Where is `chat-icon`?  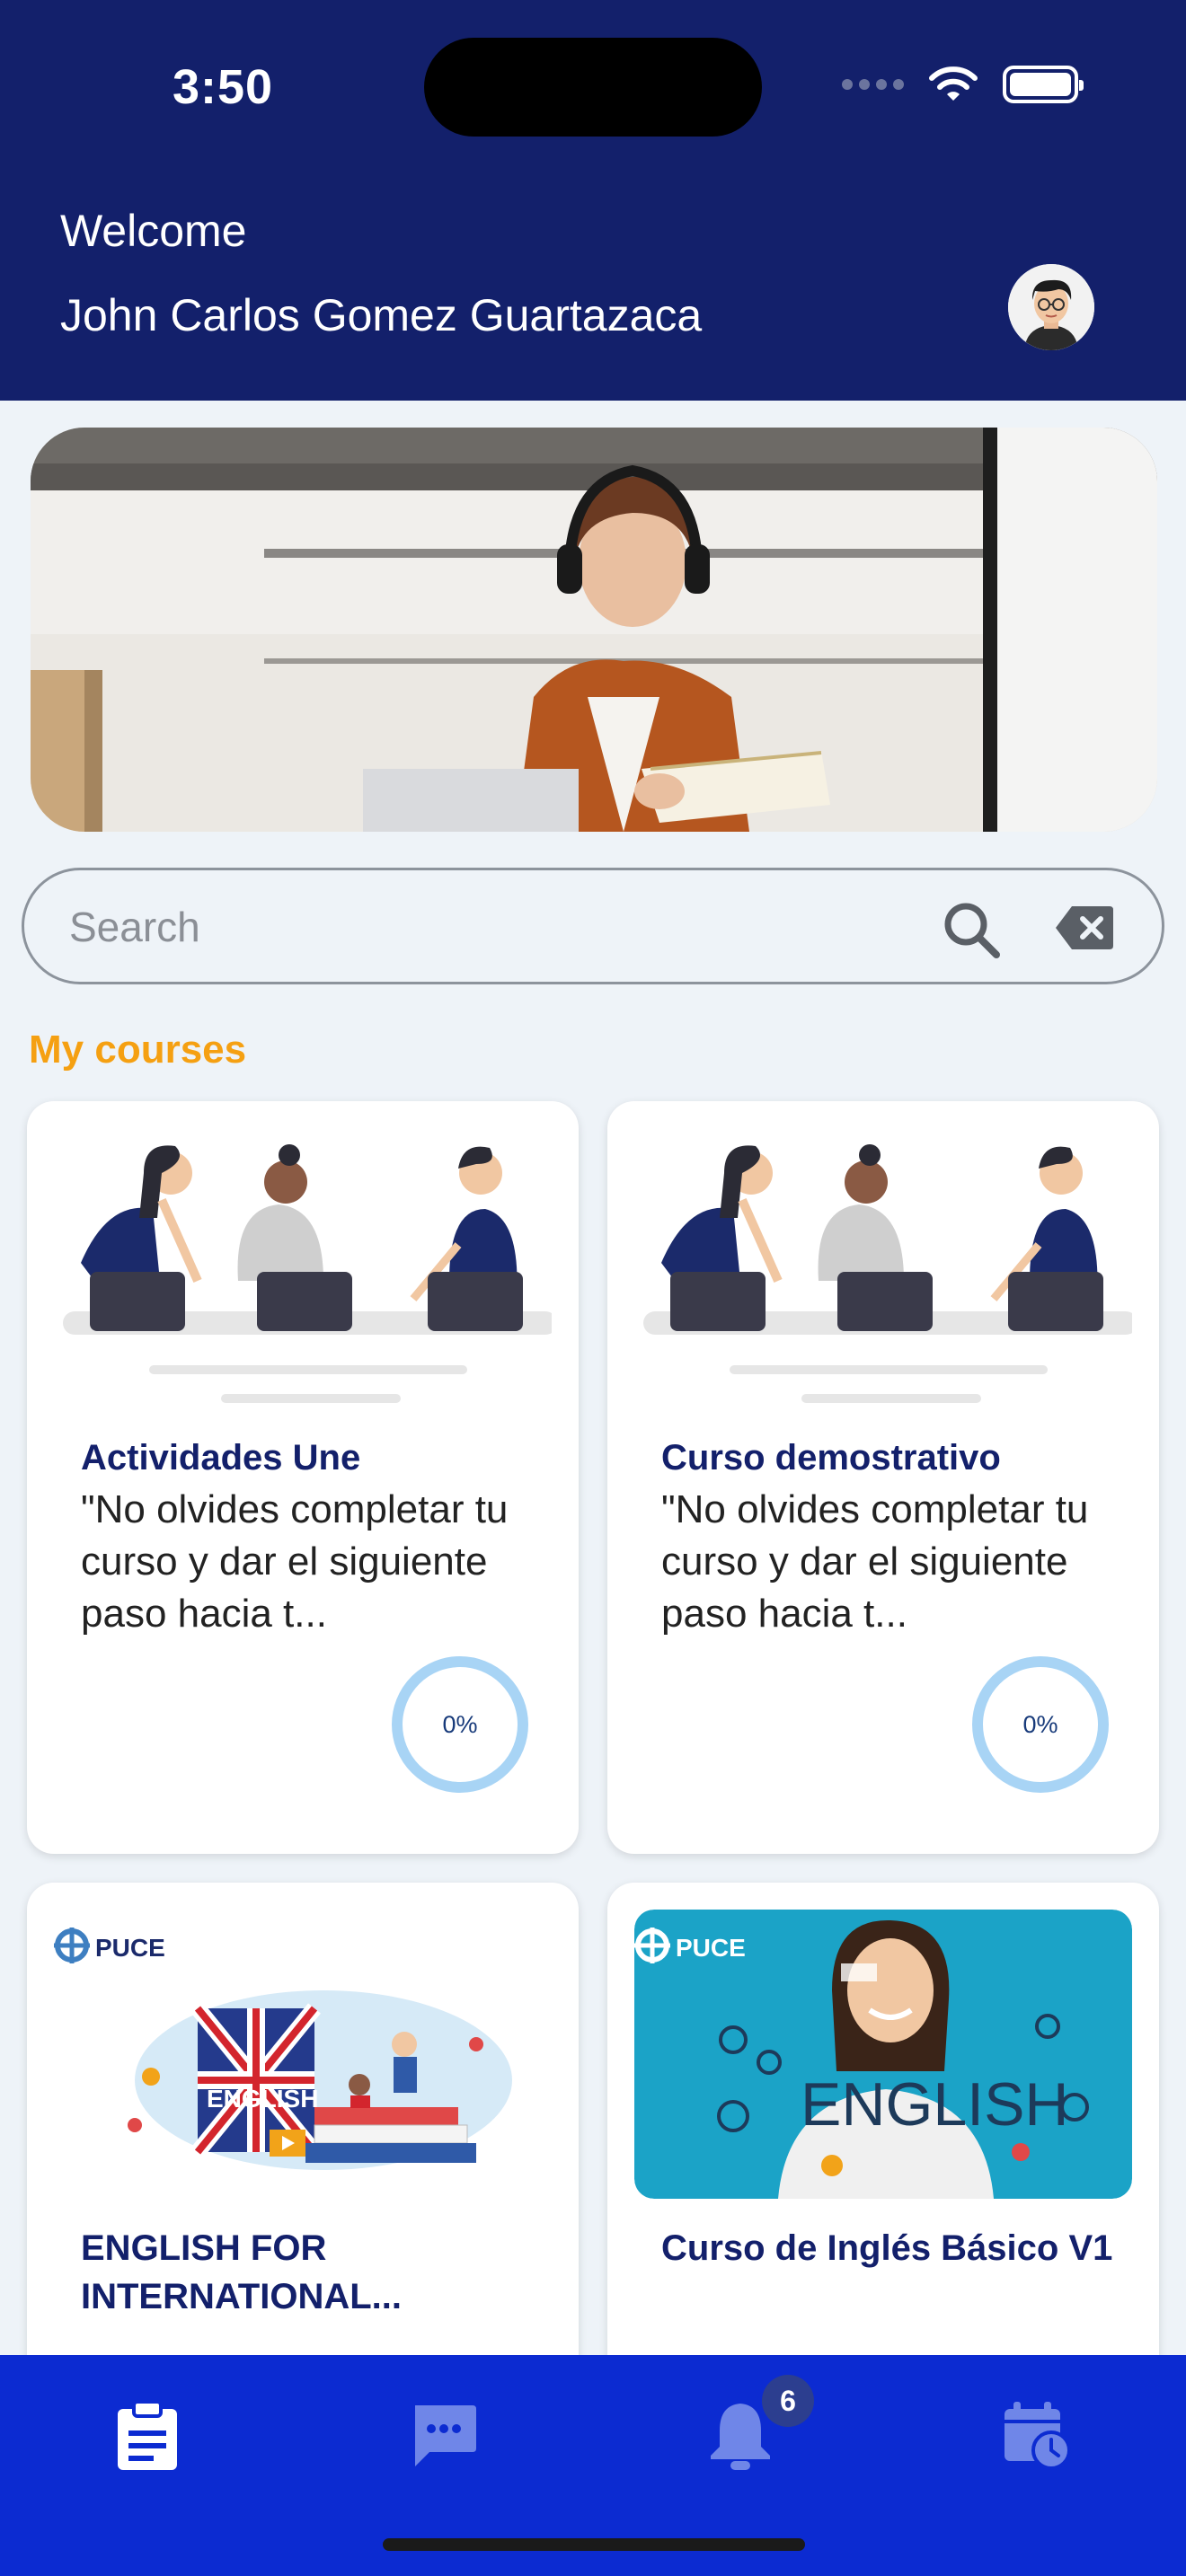 chat-icon is located at coordinates (445, 2435).